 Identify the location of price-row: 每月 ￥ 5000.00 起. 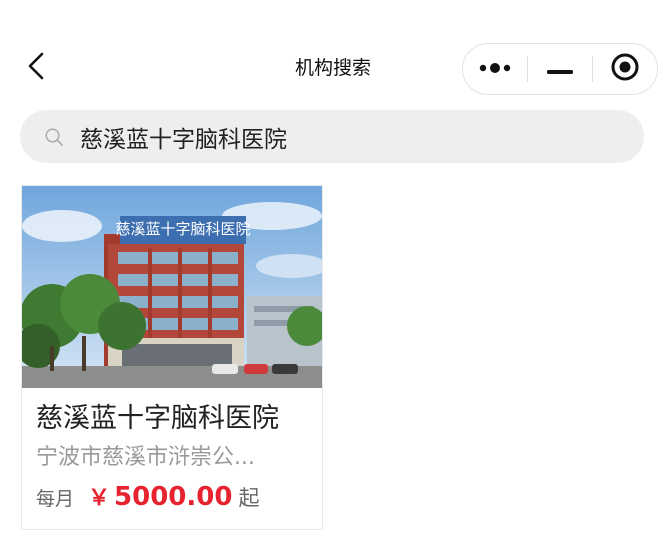
(147, 498).